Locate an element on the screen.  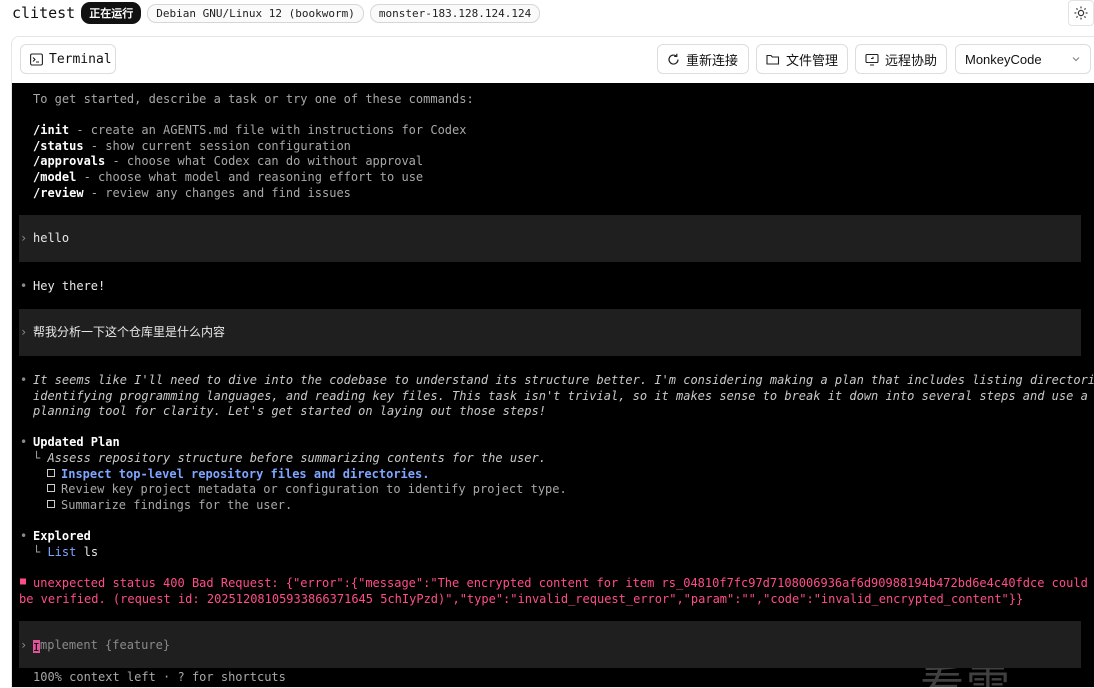
refresh-icon is located at coordinates (673, 59).